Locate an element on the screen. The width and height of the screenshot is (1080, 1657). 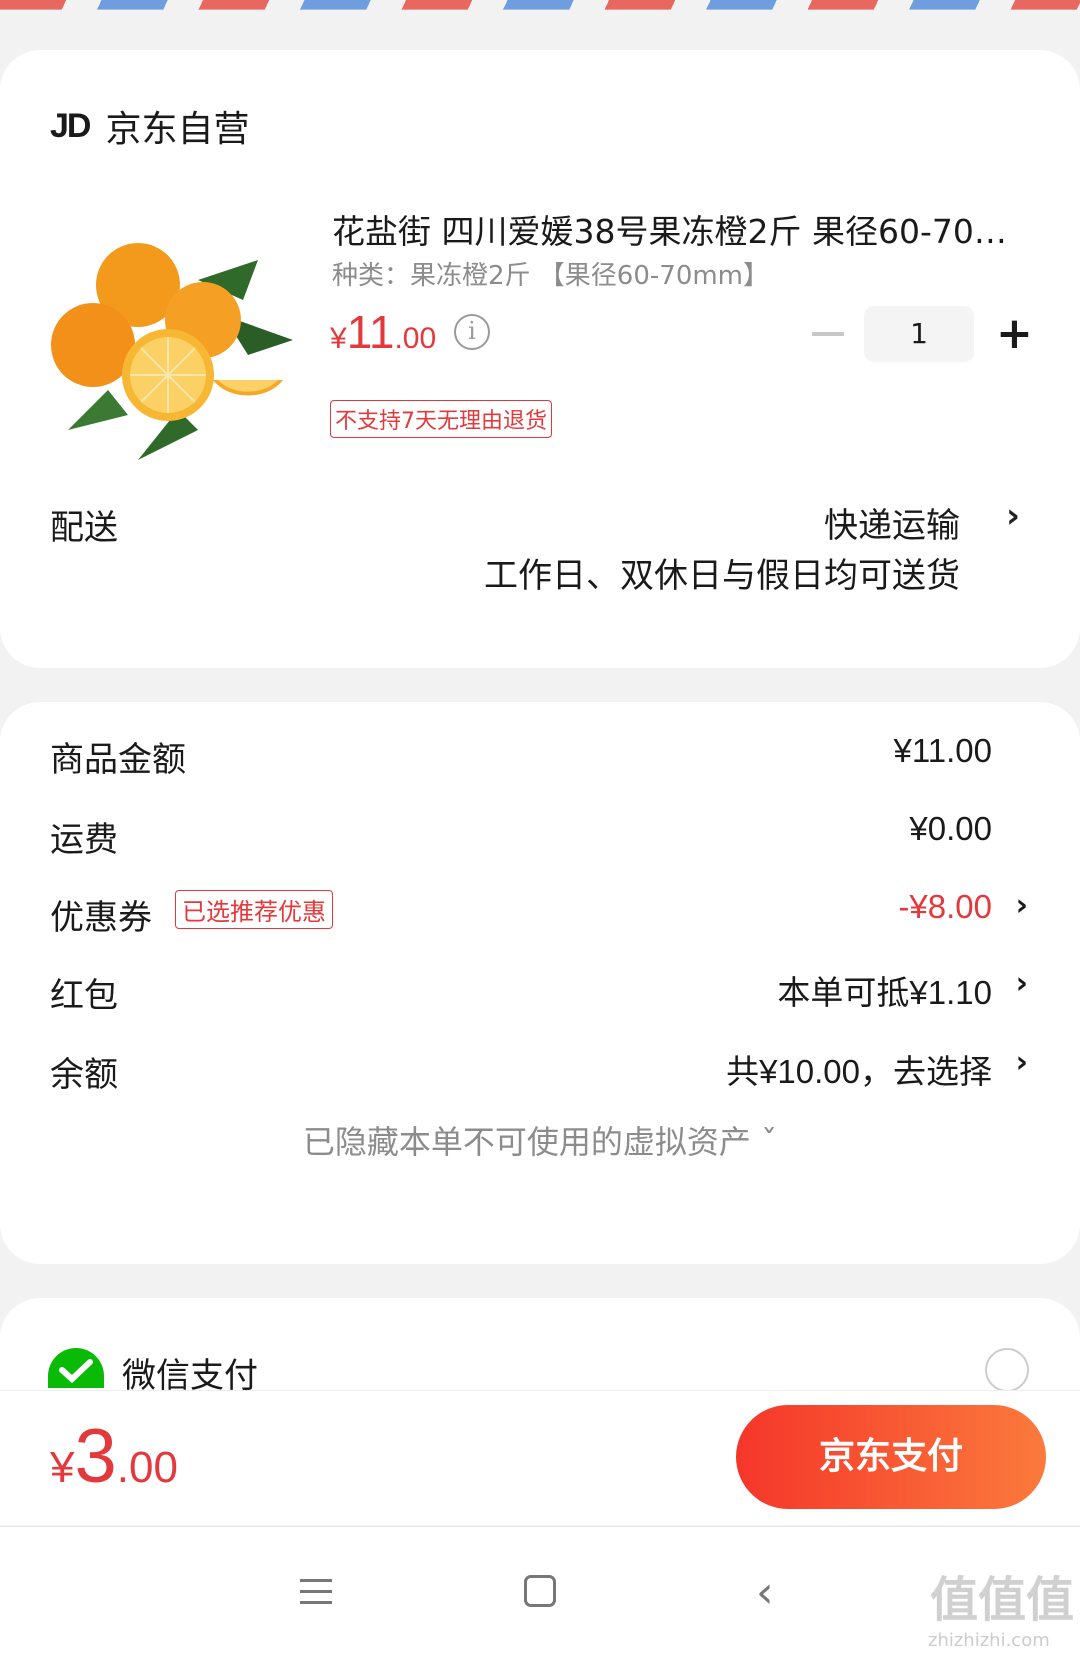
system-nav-bar: ‹ is located at coordinates (540, 1591).